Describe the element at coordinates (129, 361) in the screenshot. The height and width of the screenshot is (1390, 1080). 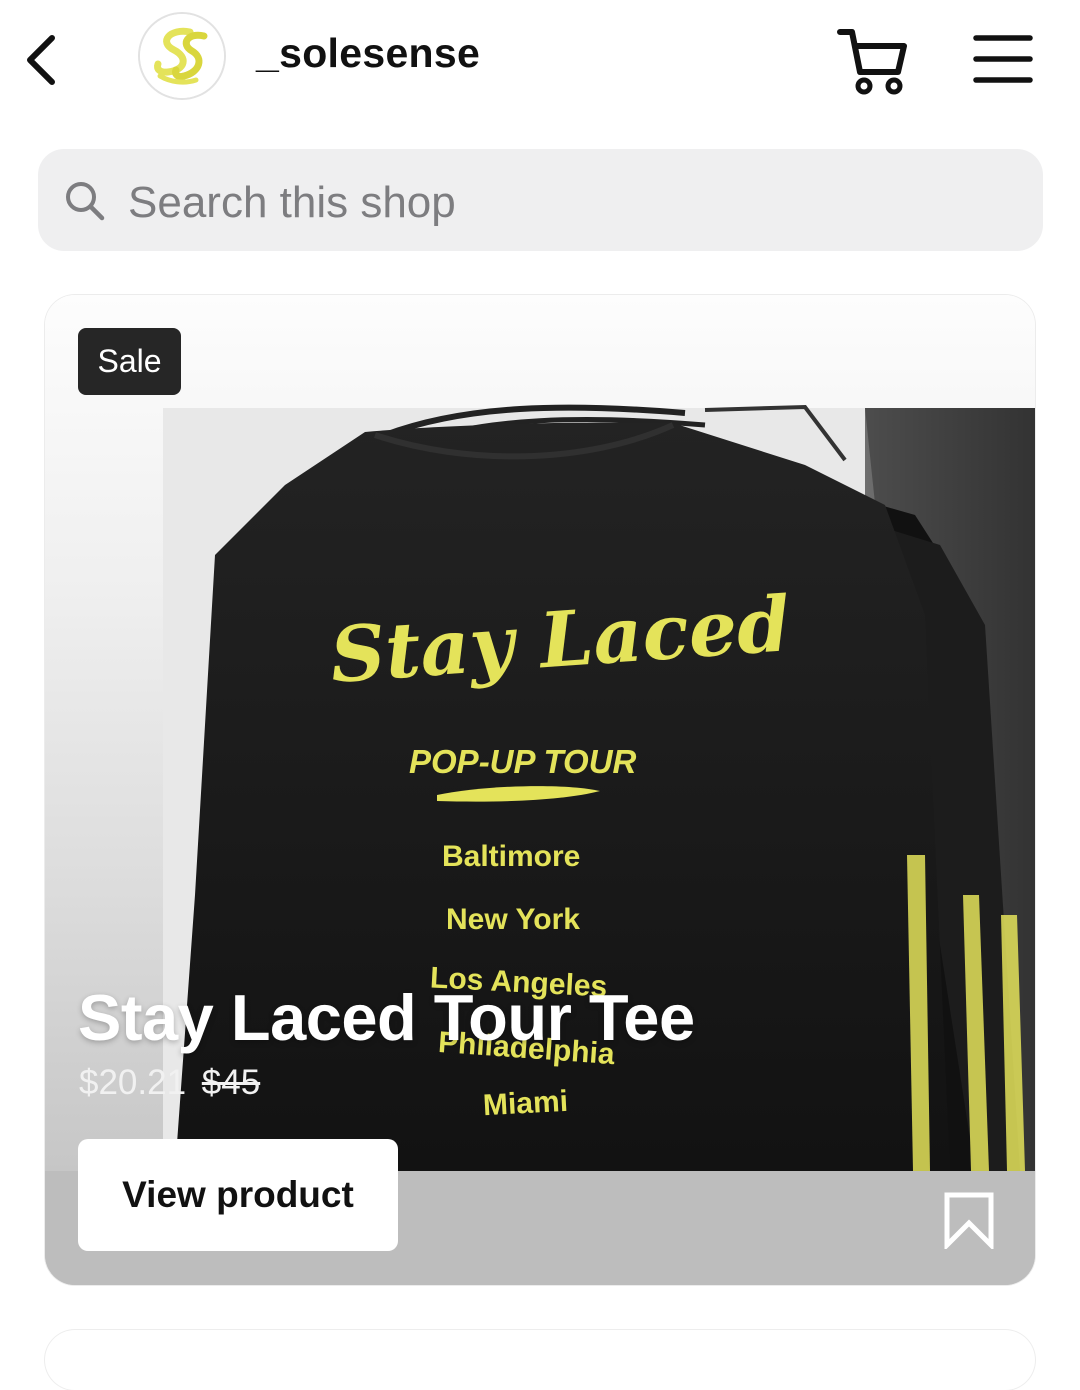
I see `sale-badge: Sale` at that location.